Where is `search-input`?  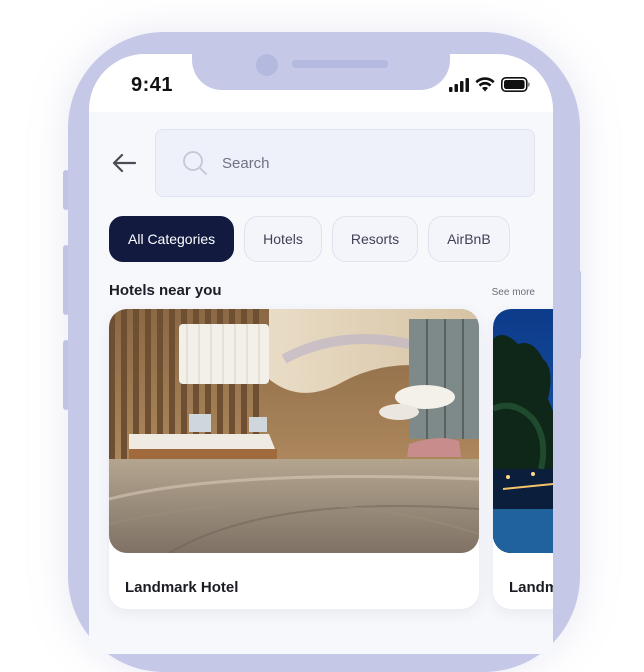 search-input is located at coordinates (362, 163).